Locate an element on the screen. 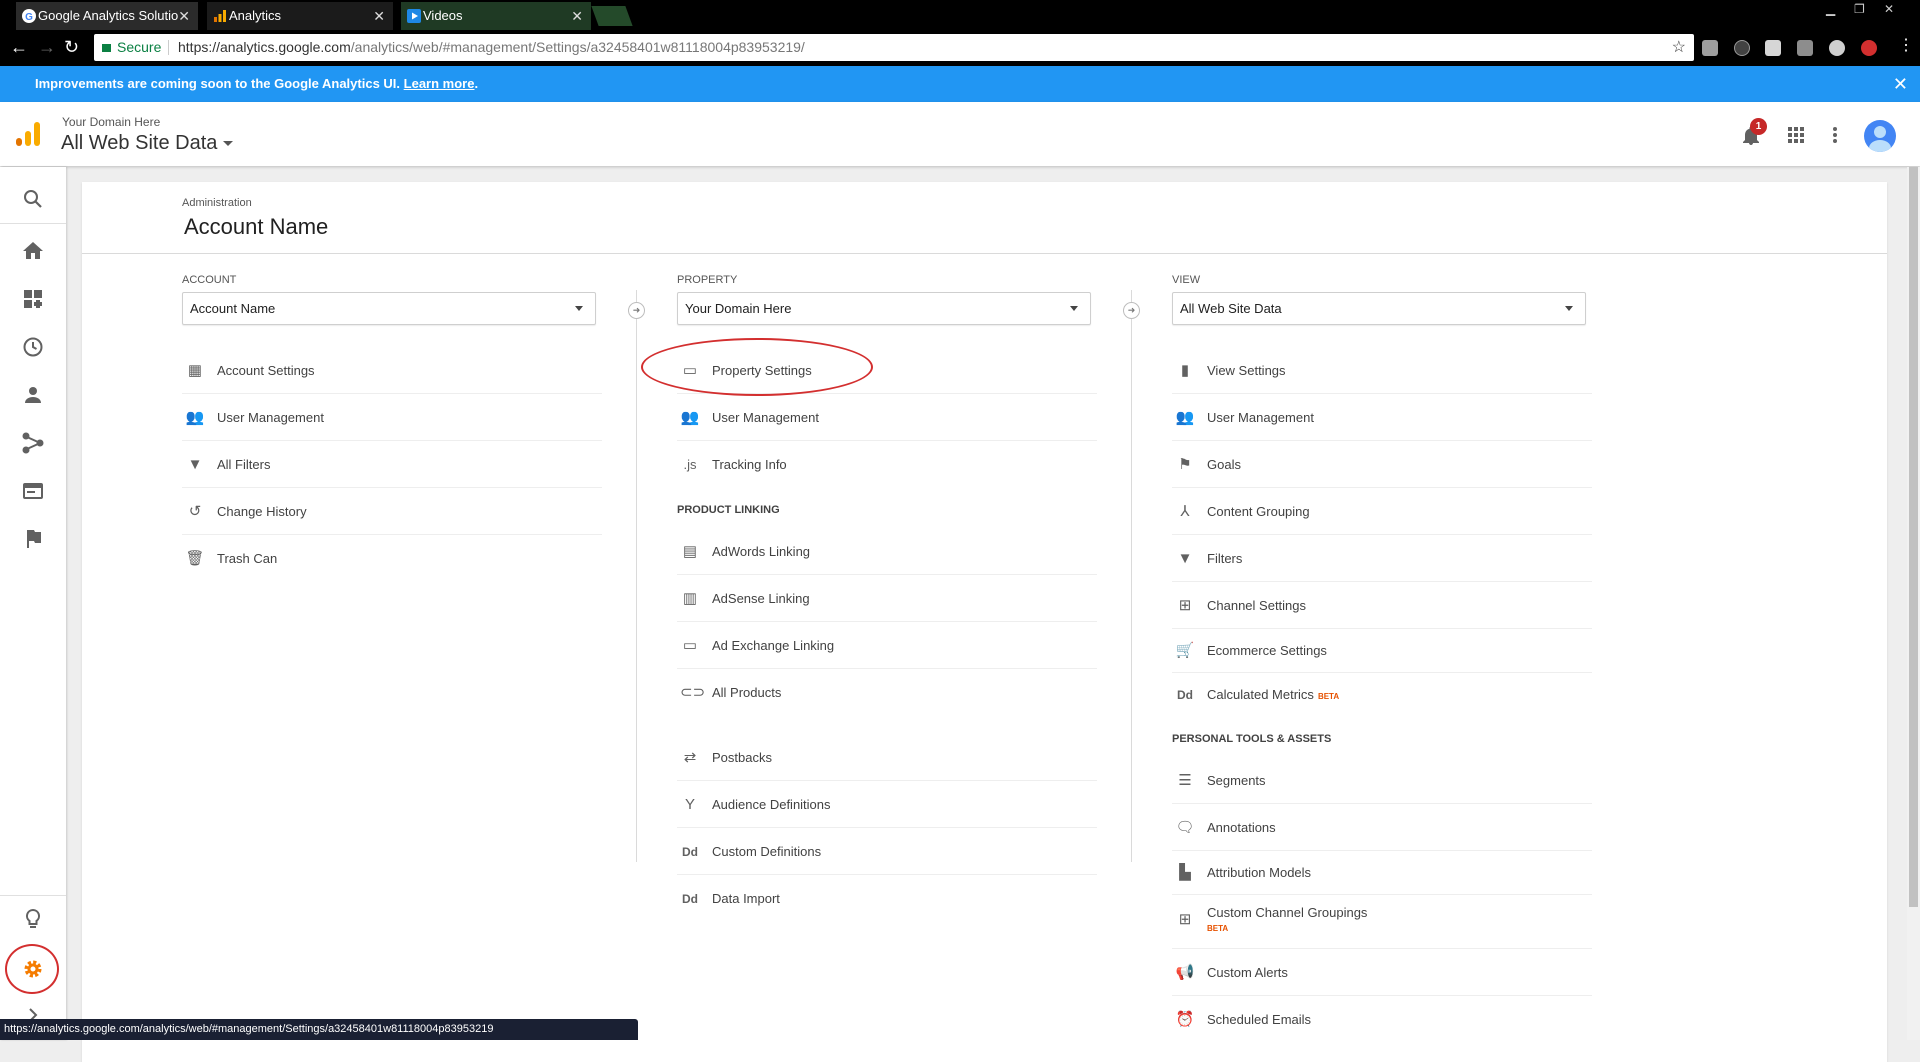  learn-more-link: Learn more is located at coordinates (439, 83).